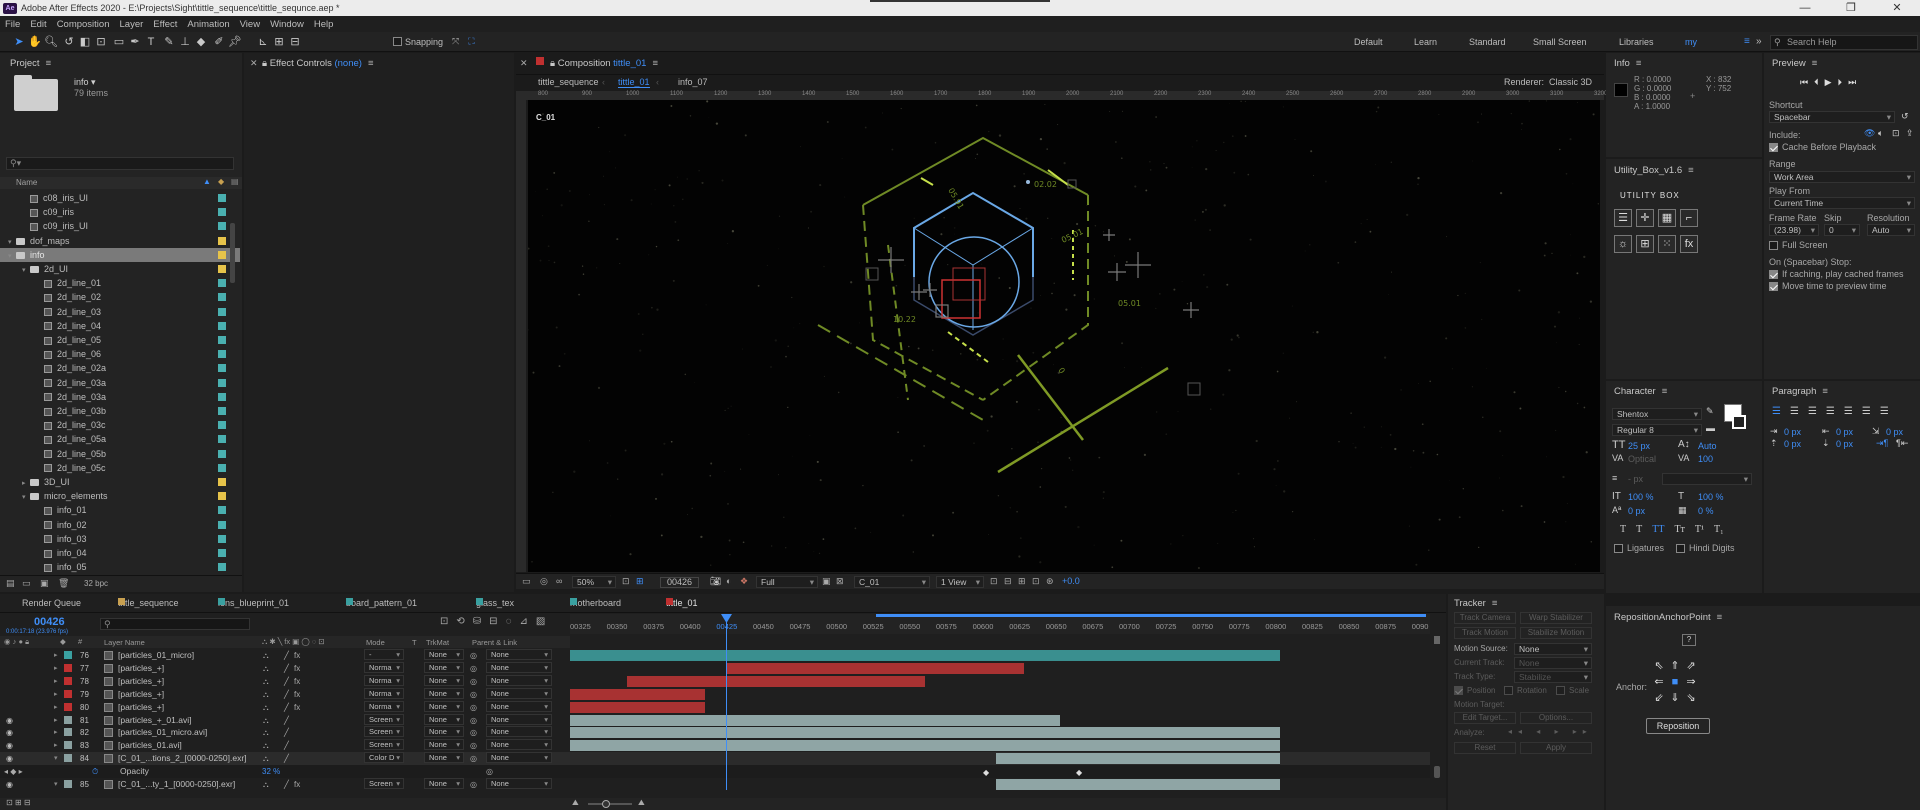 The width and height of the screenshot is (1920, 810). What do you see at coordinates (120, 226) in the screenshot?
I see `project-item: c09_iris_UI` at bounding box center [120, 226].